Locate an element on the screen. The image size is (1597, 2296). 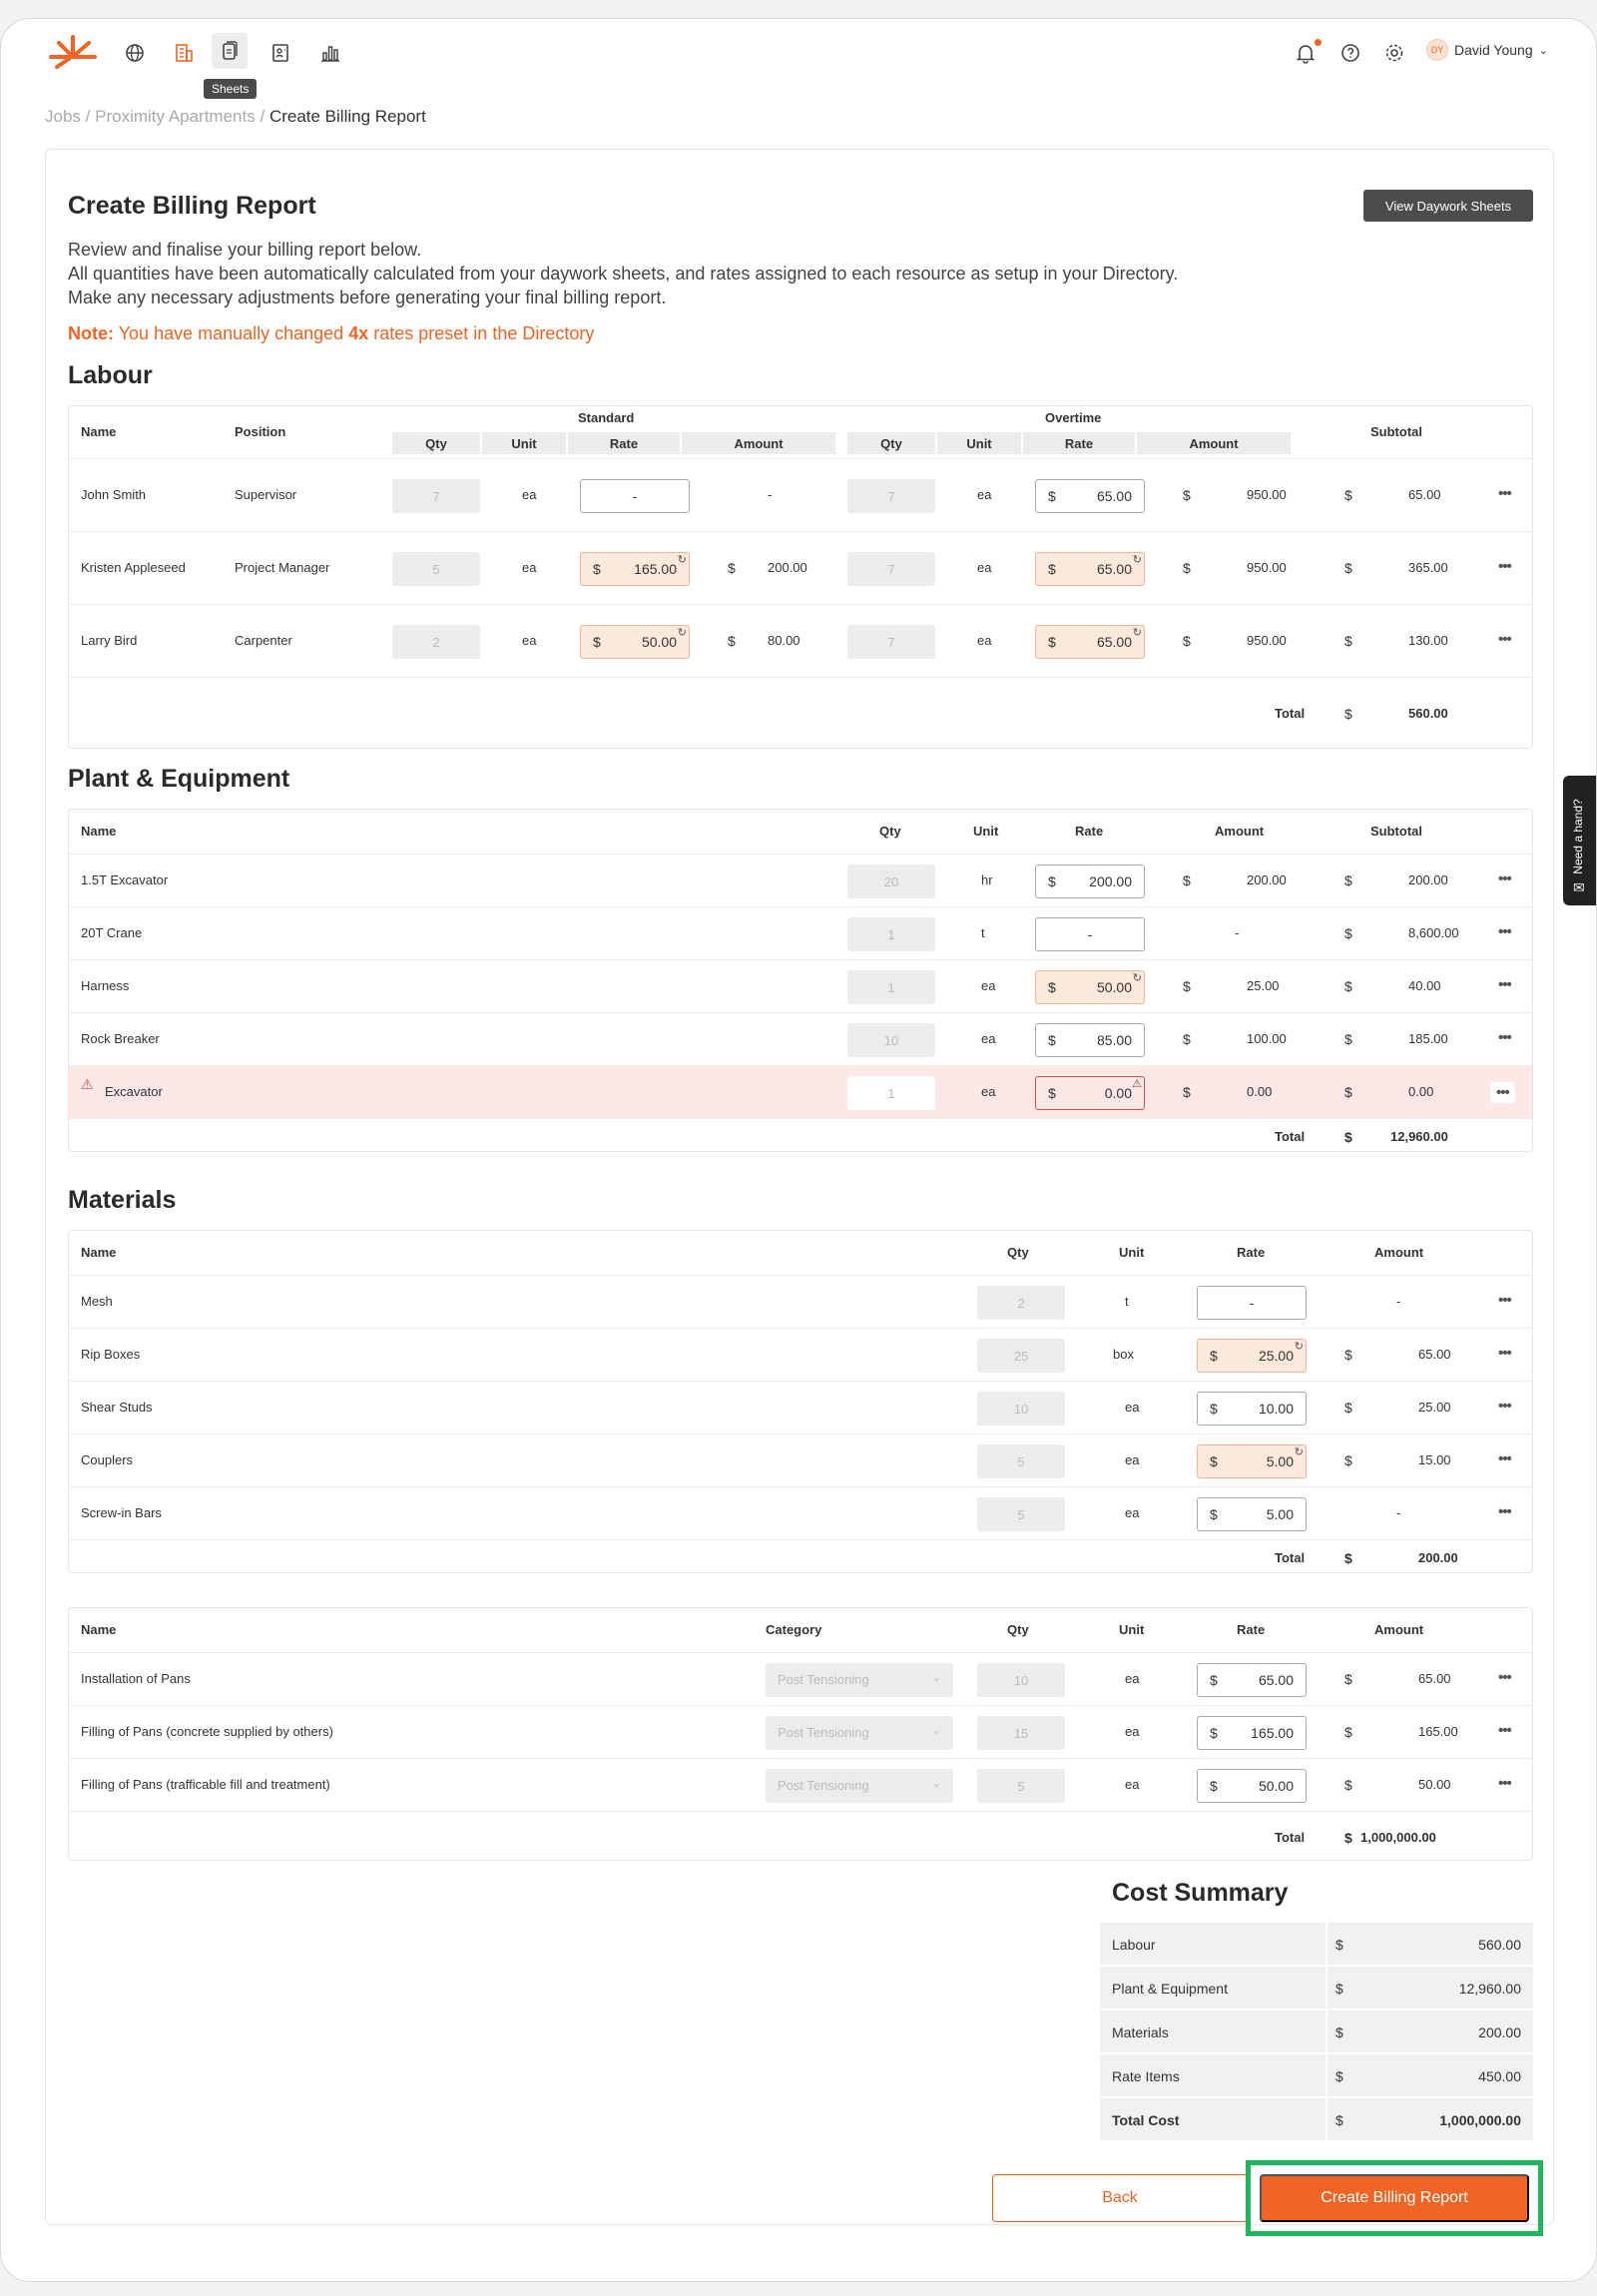
row-name: Shear Studs is located at coordinates (117, 1408).